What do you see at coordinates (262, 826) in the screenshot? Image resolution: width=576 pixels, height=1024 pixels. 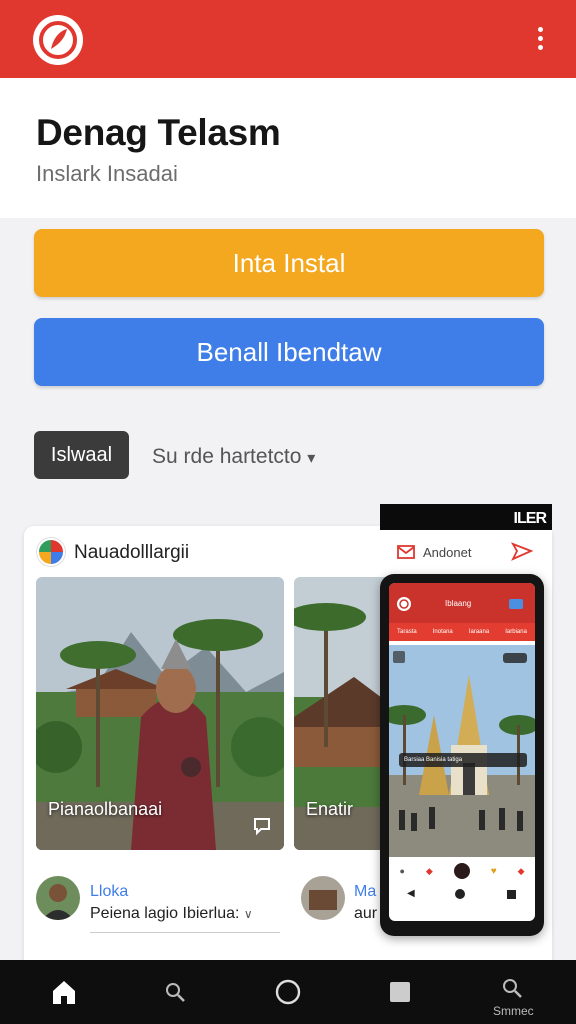 I see `comment-icon` at bounding box center [262, 826].